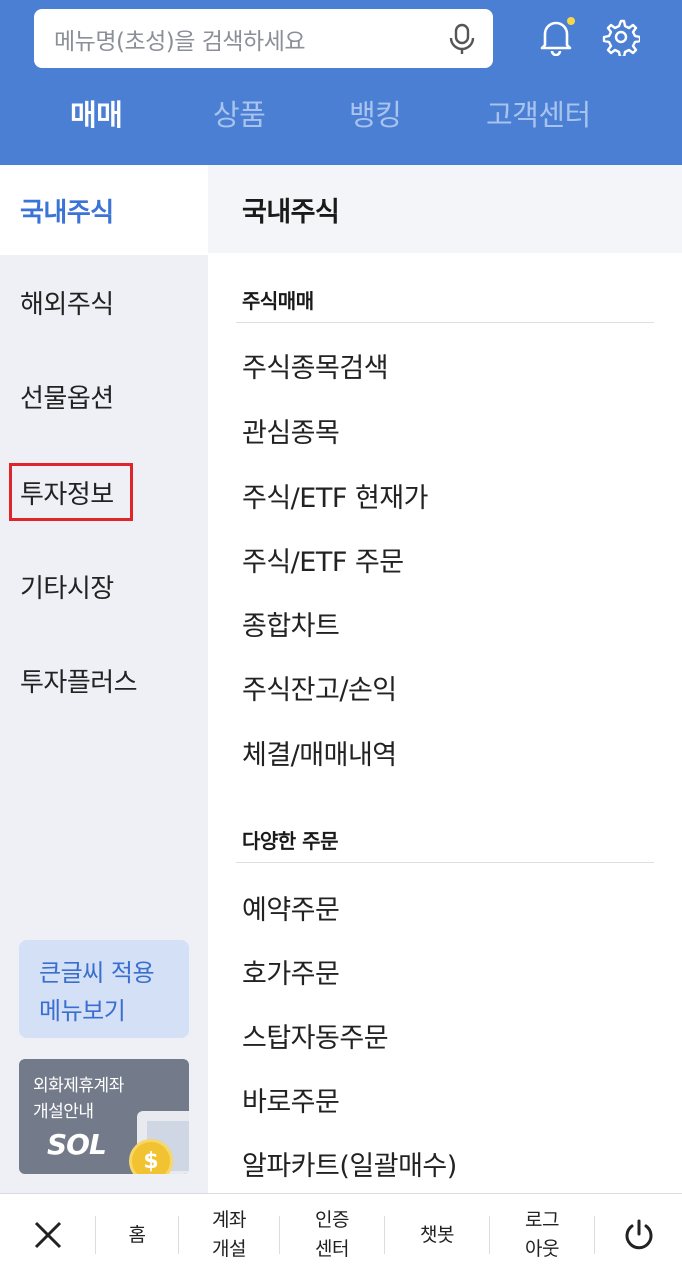 The height and width of the screenshot is (1275, 682). Describe the element at coordinates (67, 212) in the screenshot. I see `category-label: 국내주식` at that location.